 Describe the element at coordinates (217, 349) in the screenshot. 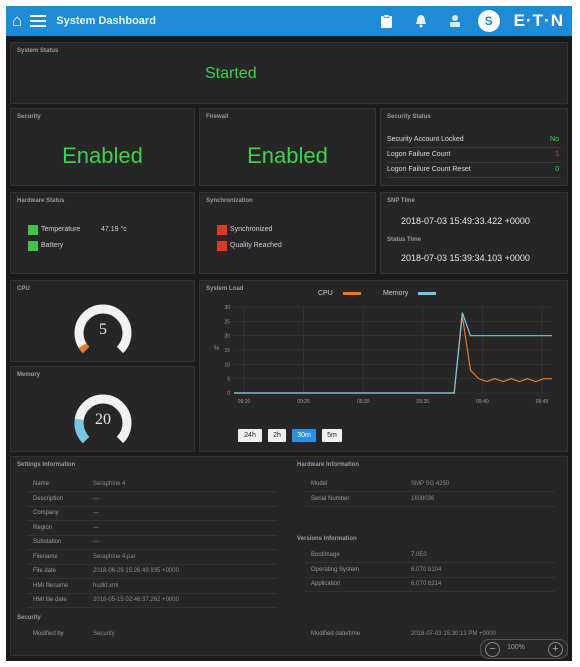

I see `y-axis-label: %` at that location.